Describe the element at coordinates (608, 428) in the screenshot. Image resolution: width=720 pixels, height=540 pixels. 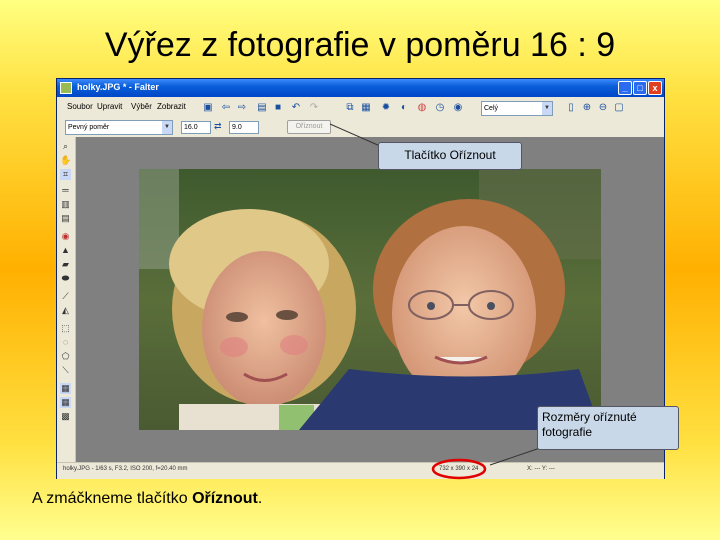
I see `dimensions-callout: Rozměry oříznuté fotografie` at that location.